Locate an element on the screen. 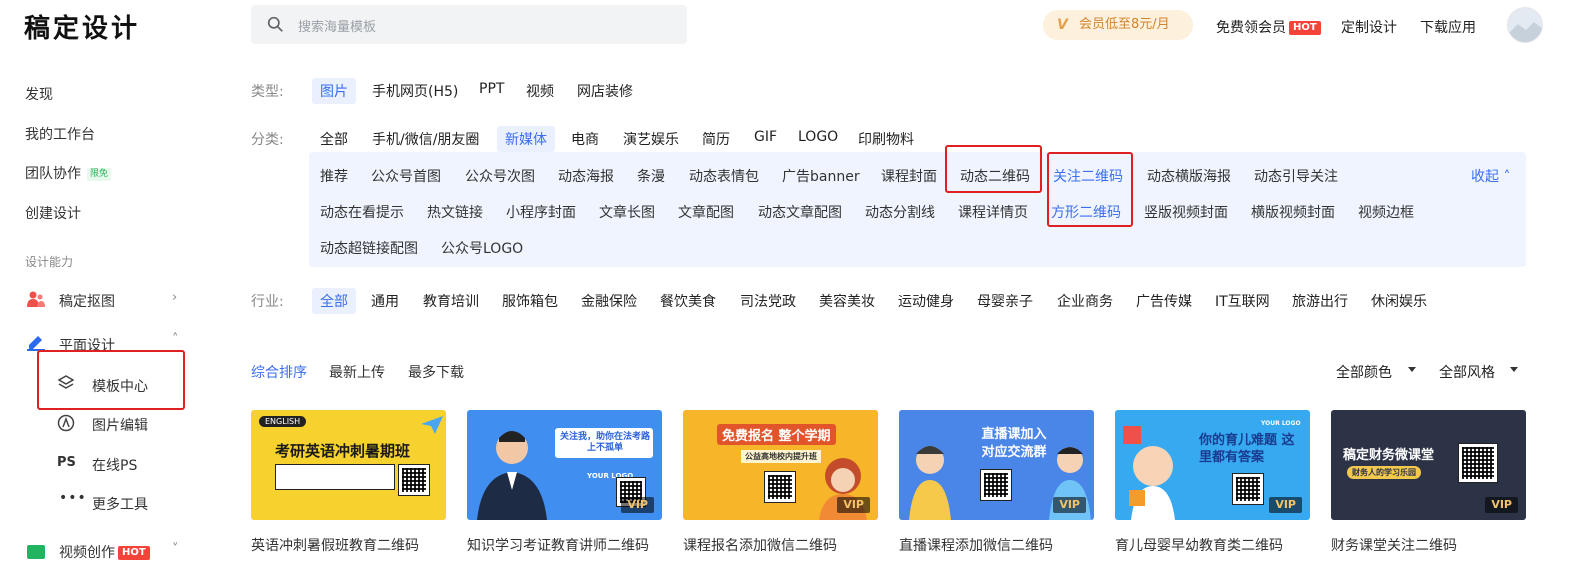  sub-item: 动态表情包 is located at coordinates (724, 176).